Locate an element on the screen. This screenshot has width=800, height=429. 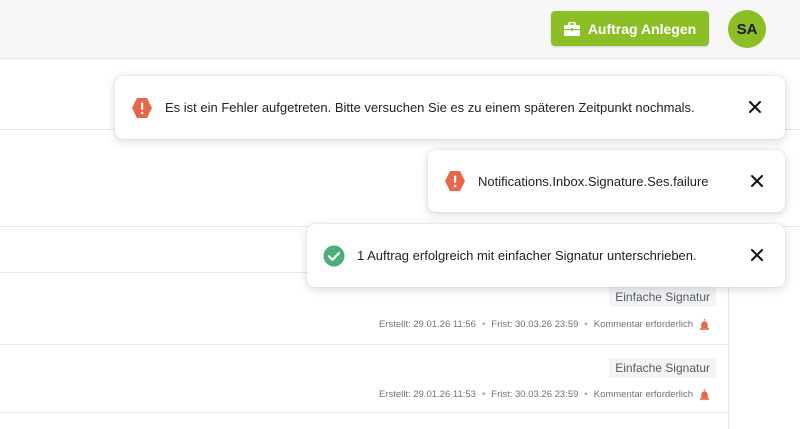
top-bar: Auftrag Anlegen SA is located at coordinates (400, 29).